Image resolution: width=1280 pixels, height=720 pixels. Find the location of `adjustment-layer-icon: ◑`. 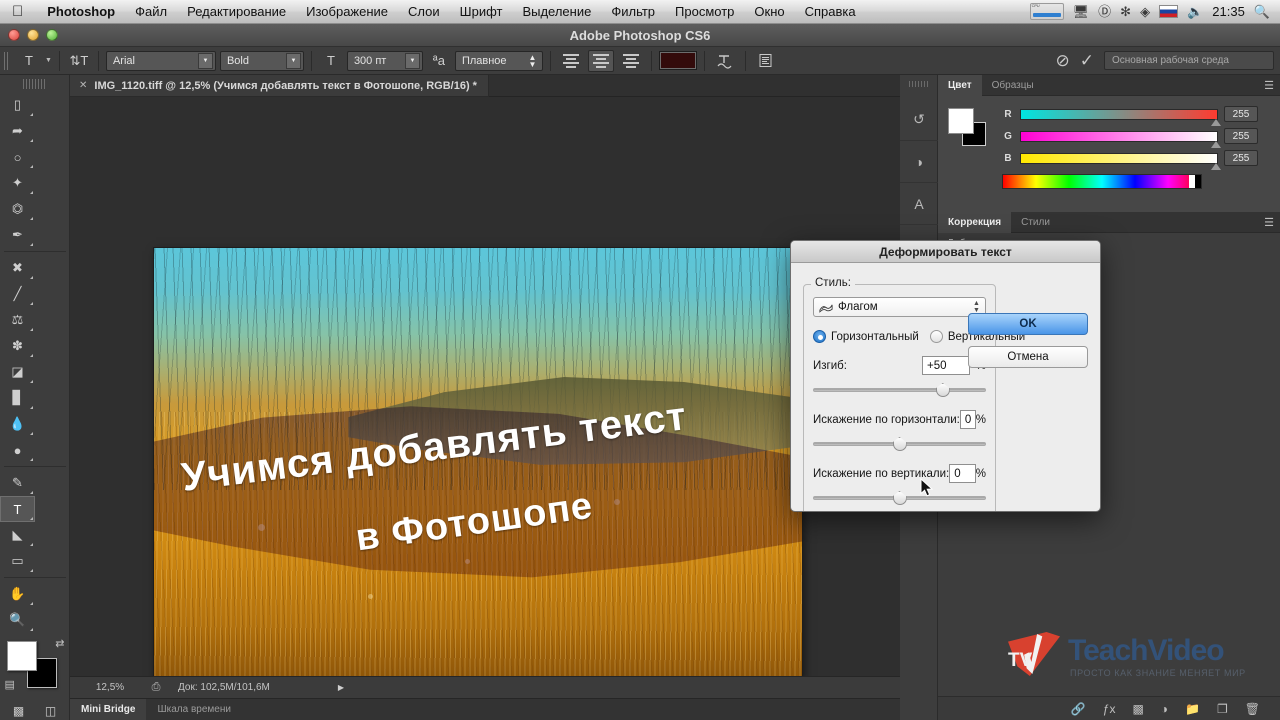

adjustment-layer-icon: ◑ is located at coordinates (1164, 709).